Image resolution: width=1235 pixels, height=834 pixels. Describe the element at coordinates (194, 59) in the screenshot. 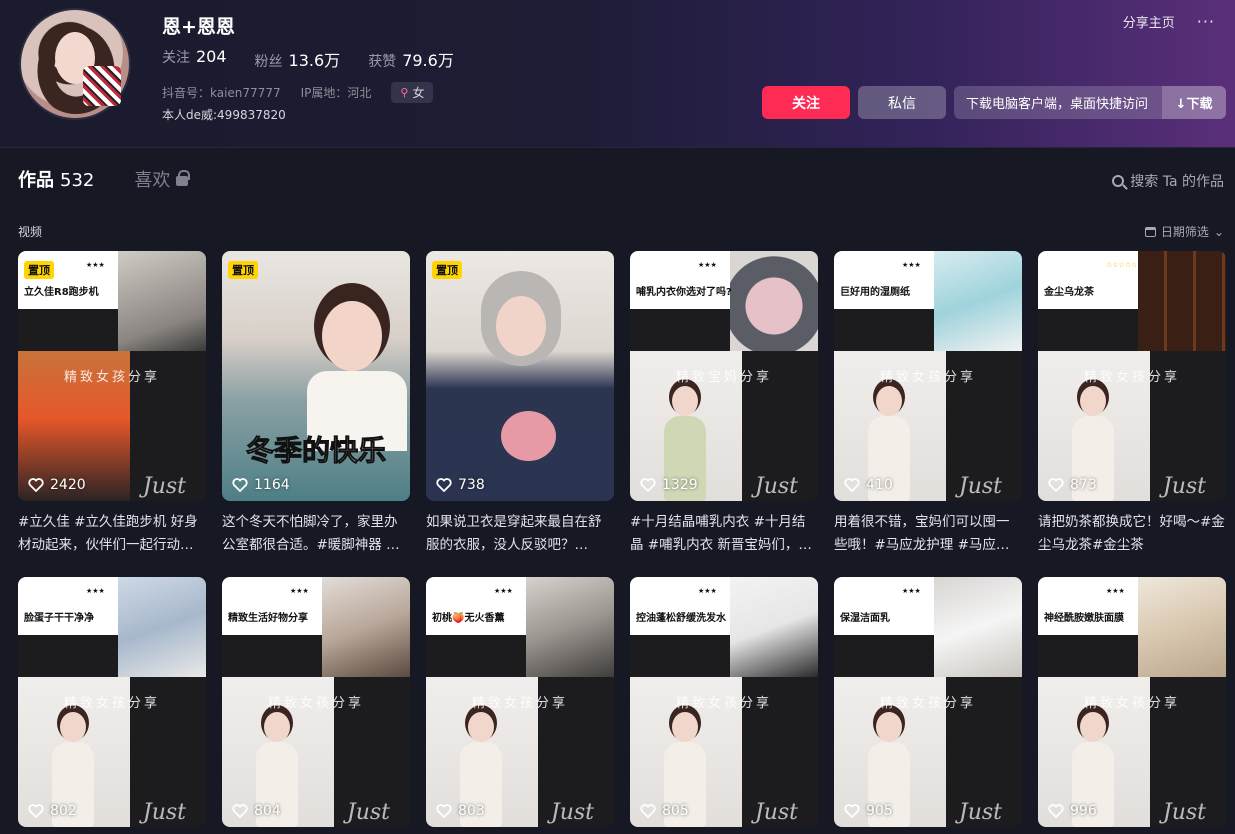

I see `following-stat: 关注 204` at that location.